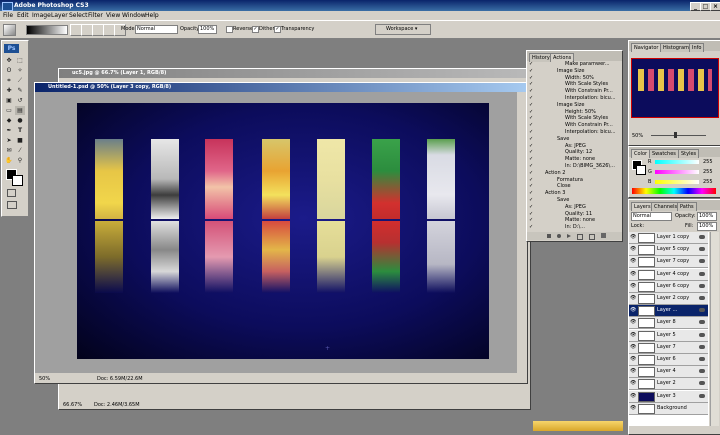 The image size is (720, 435). Describe the element at coordinates (134, 15) in the screenshot. I see `menu-window: Window` at that location.